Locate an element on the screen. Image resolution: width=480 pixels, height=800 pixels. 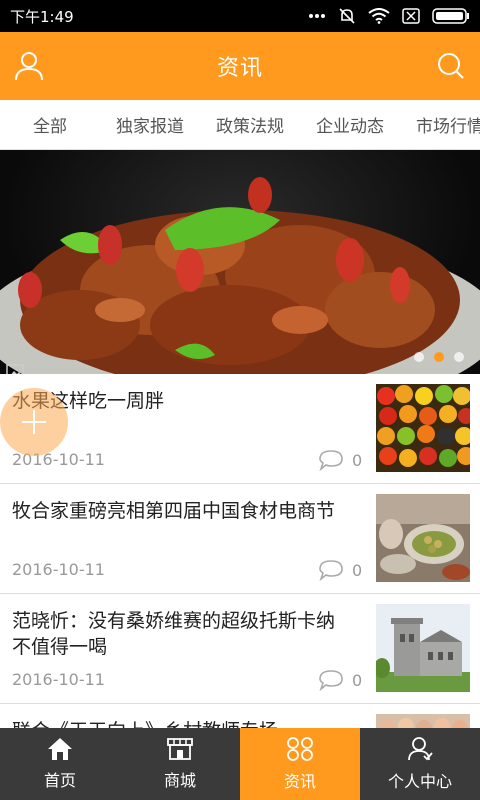
sim-x-icon is located at coordinates (411, 16).